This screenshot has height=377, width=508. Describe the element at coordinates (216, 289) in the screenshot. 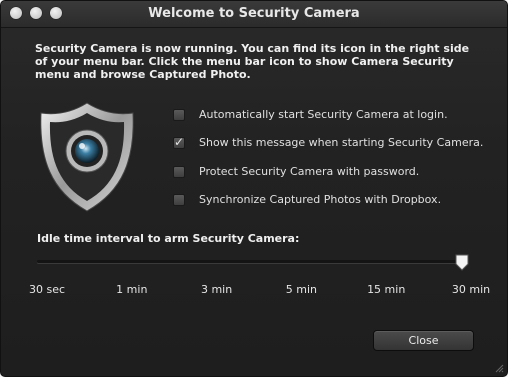

I see `idle-tick-label: 3 min` at that location.